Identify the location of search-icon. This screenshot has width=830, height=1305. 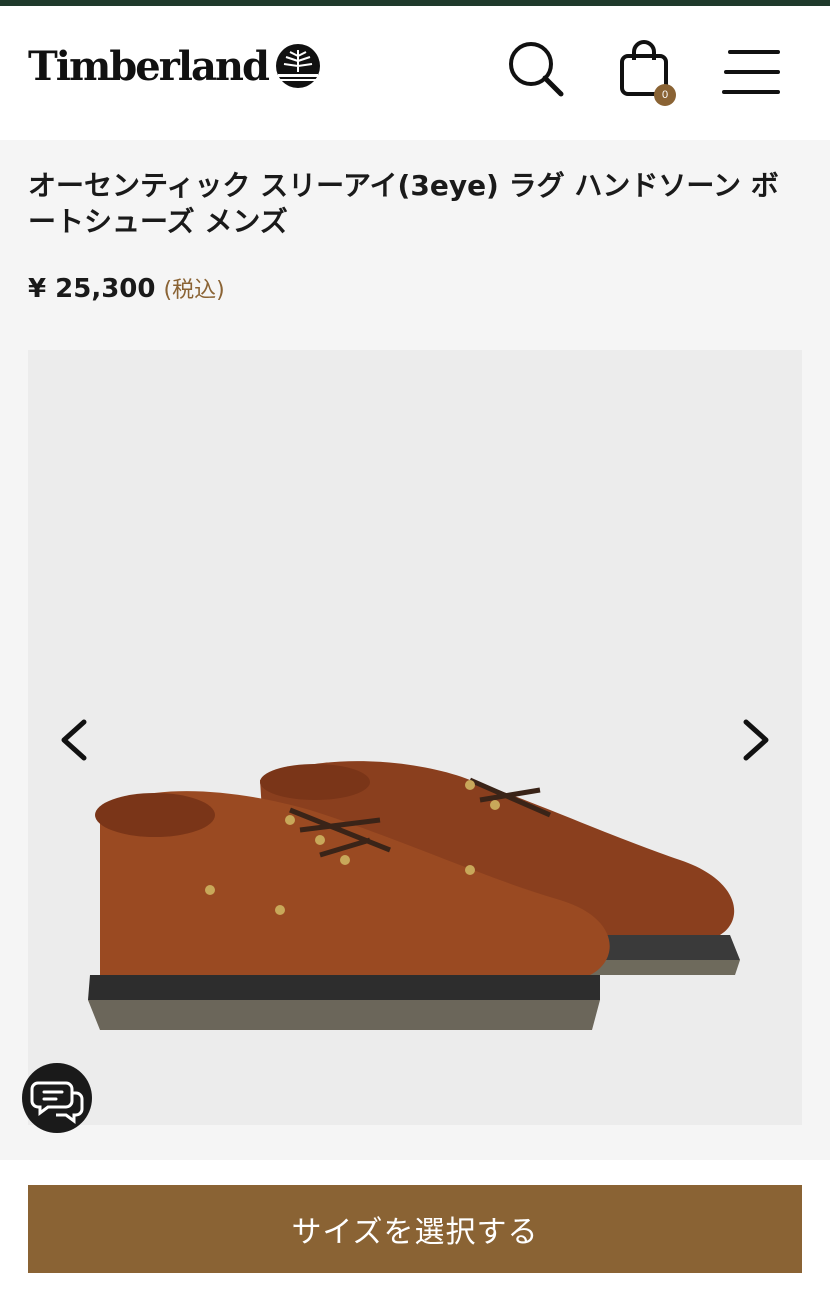
(536, 69).